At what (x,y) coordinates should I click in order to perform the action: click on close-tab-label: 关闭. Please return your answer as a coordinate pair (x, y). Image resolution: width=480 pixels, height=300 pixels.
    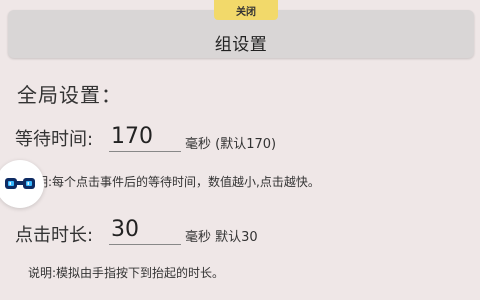
    Looking at the image, I should click on (246, 12).